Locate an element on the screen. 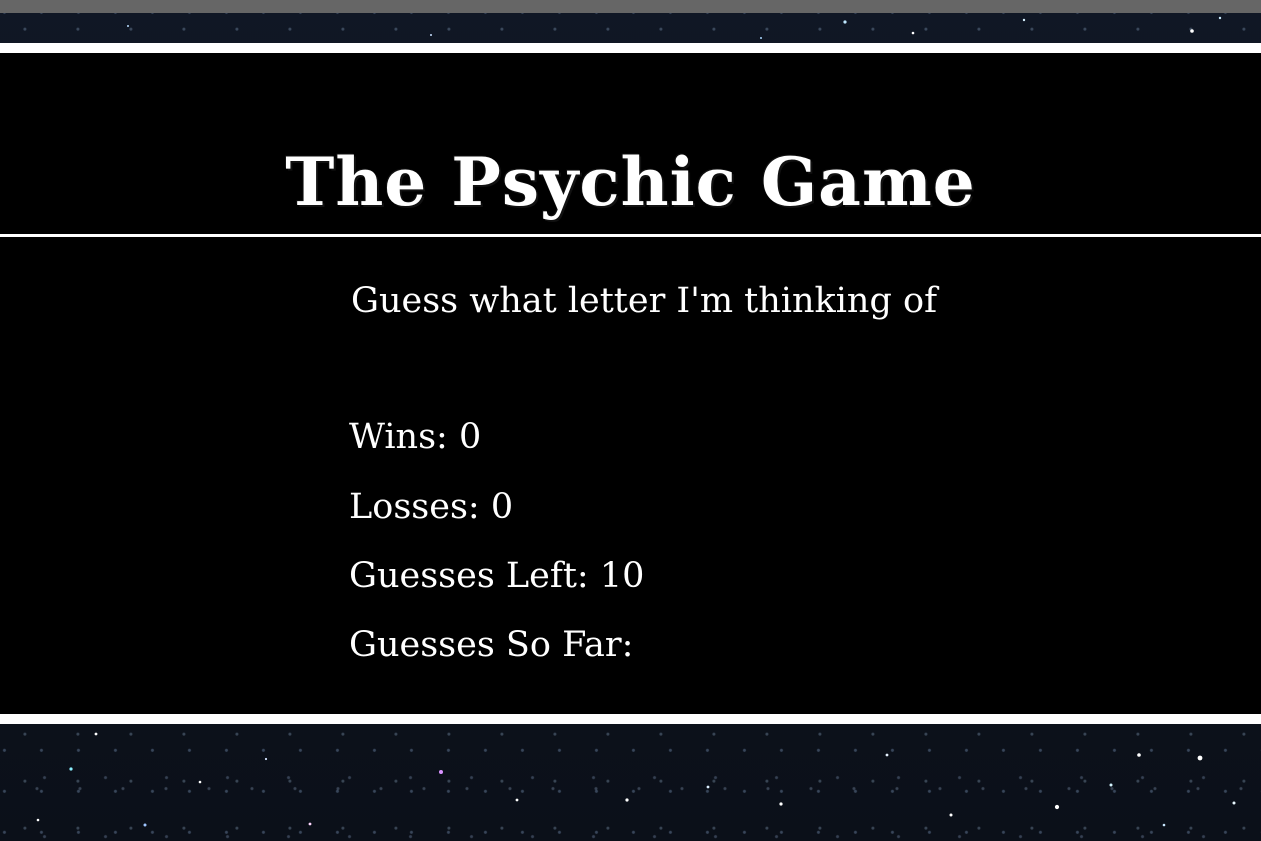 This screenshot has height=841, width=1261. game-instructions: Guess what letter I'm thinking of is located at coordinates (644, 301).